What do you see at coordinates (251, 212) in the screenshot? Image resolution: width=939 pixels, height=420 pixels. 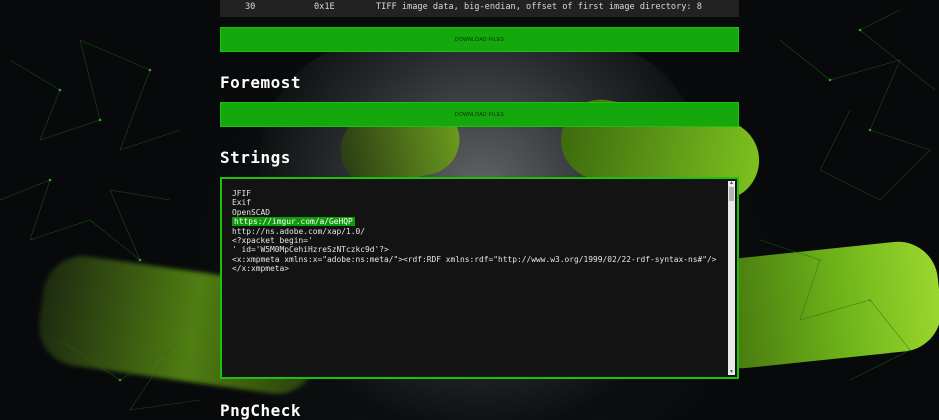 I see `strings-line: OpenSCAD` at bounding box center [251, 212].